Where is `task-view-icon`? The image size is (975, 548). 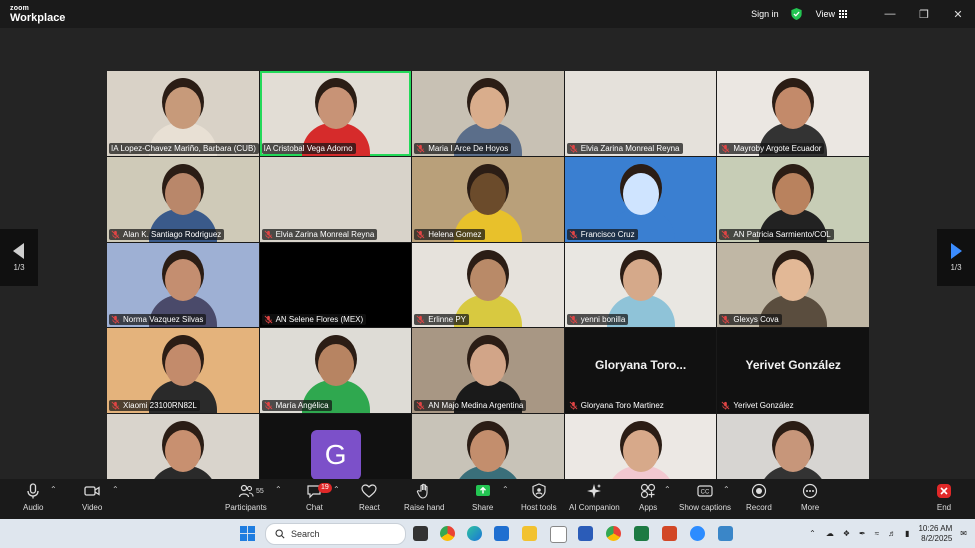
task-view-icon is located at coordinates (420, 533).